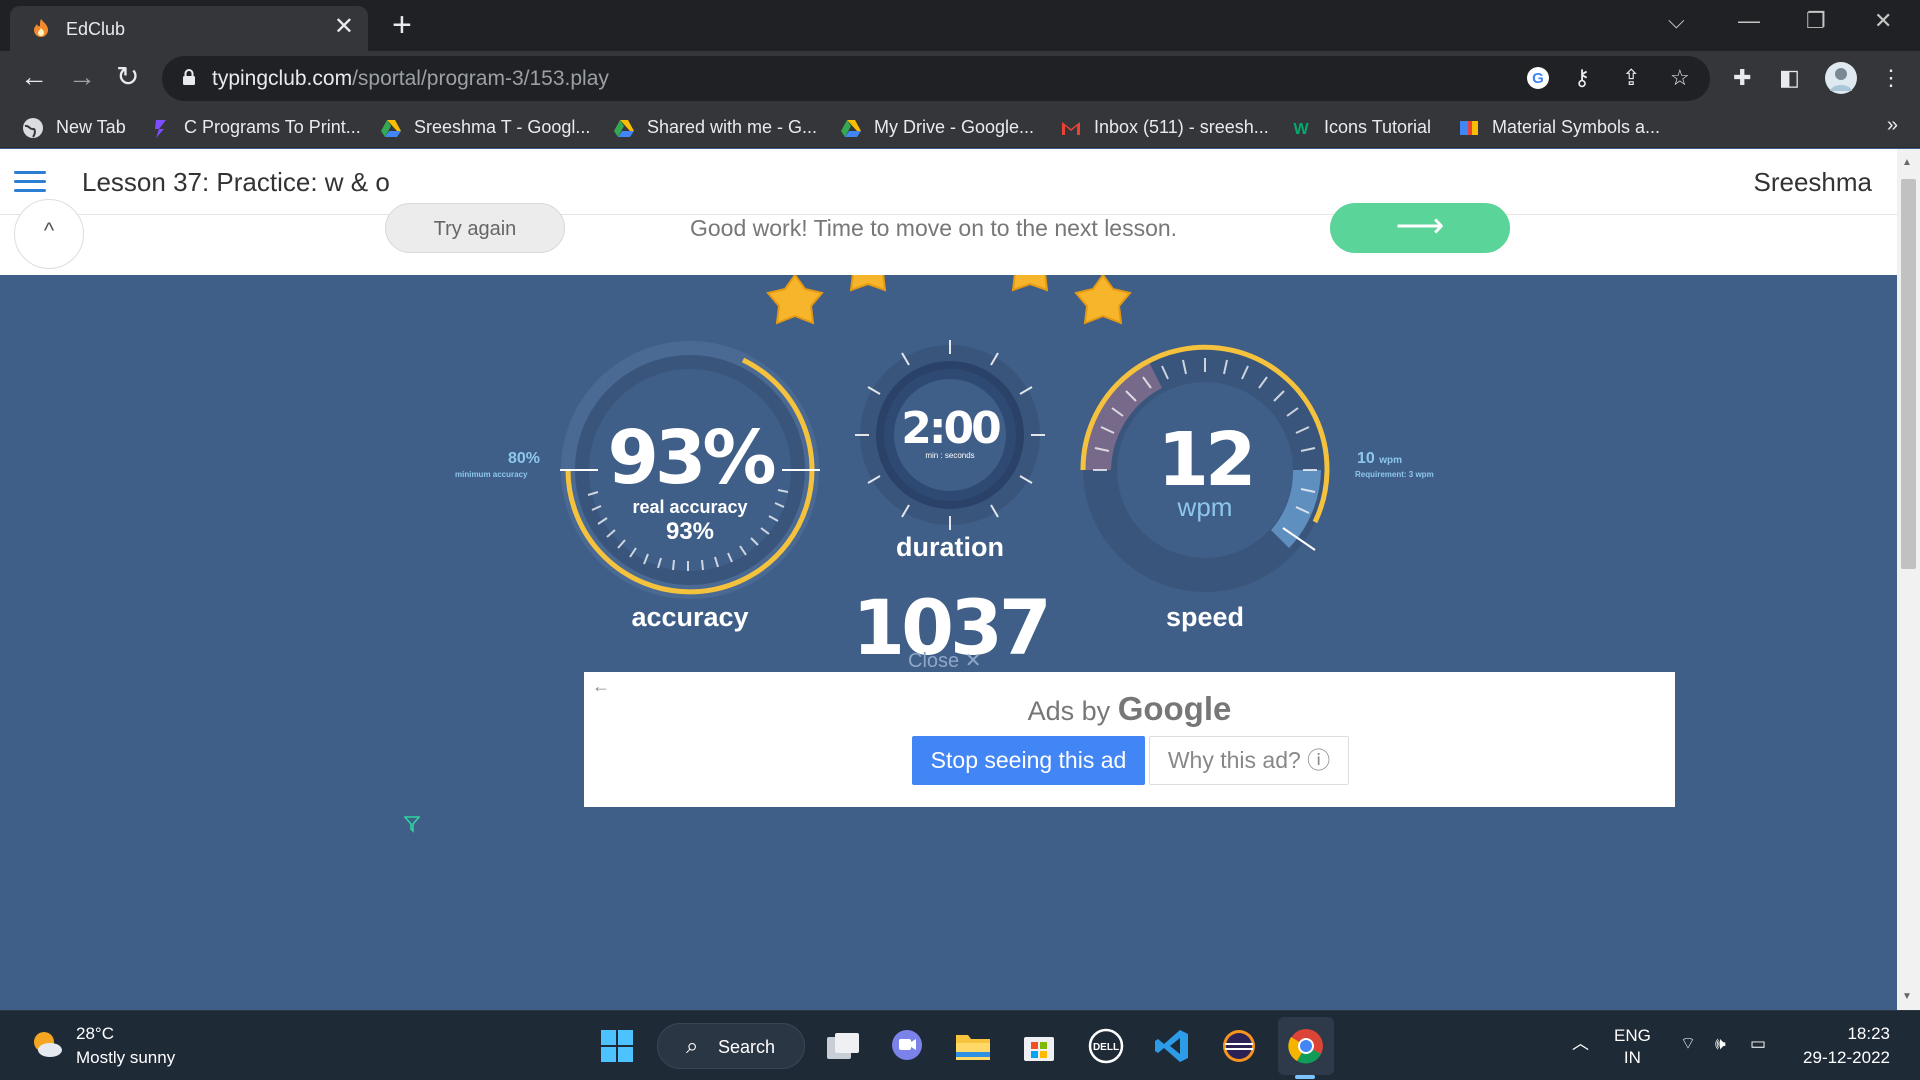 This screenshot has height=1080, width=1920. Describe the element at coordinates (475, 228) in the screenshot. I see `try-again-button: Try again` at that location.